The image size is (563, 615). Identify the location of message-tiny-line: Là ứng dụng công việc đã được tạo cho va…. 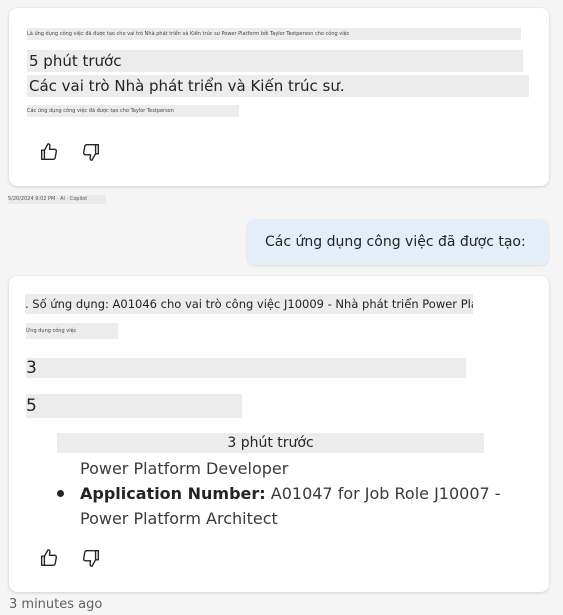
(274, 34).